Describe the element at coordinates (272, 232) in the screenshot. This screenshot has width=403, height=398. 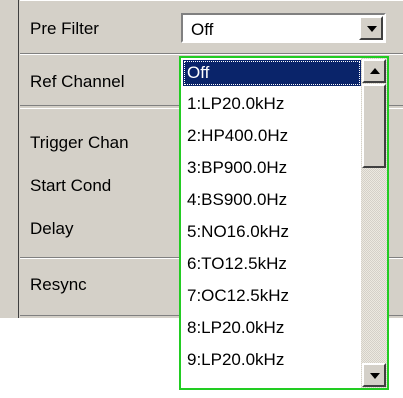
I see `dropdown-option: 5:NO16.0kHz` at that location.